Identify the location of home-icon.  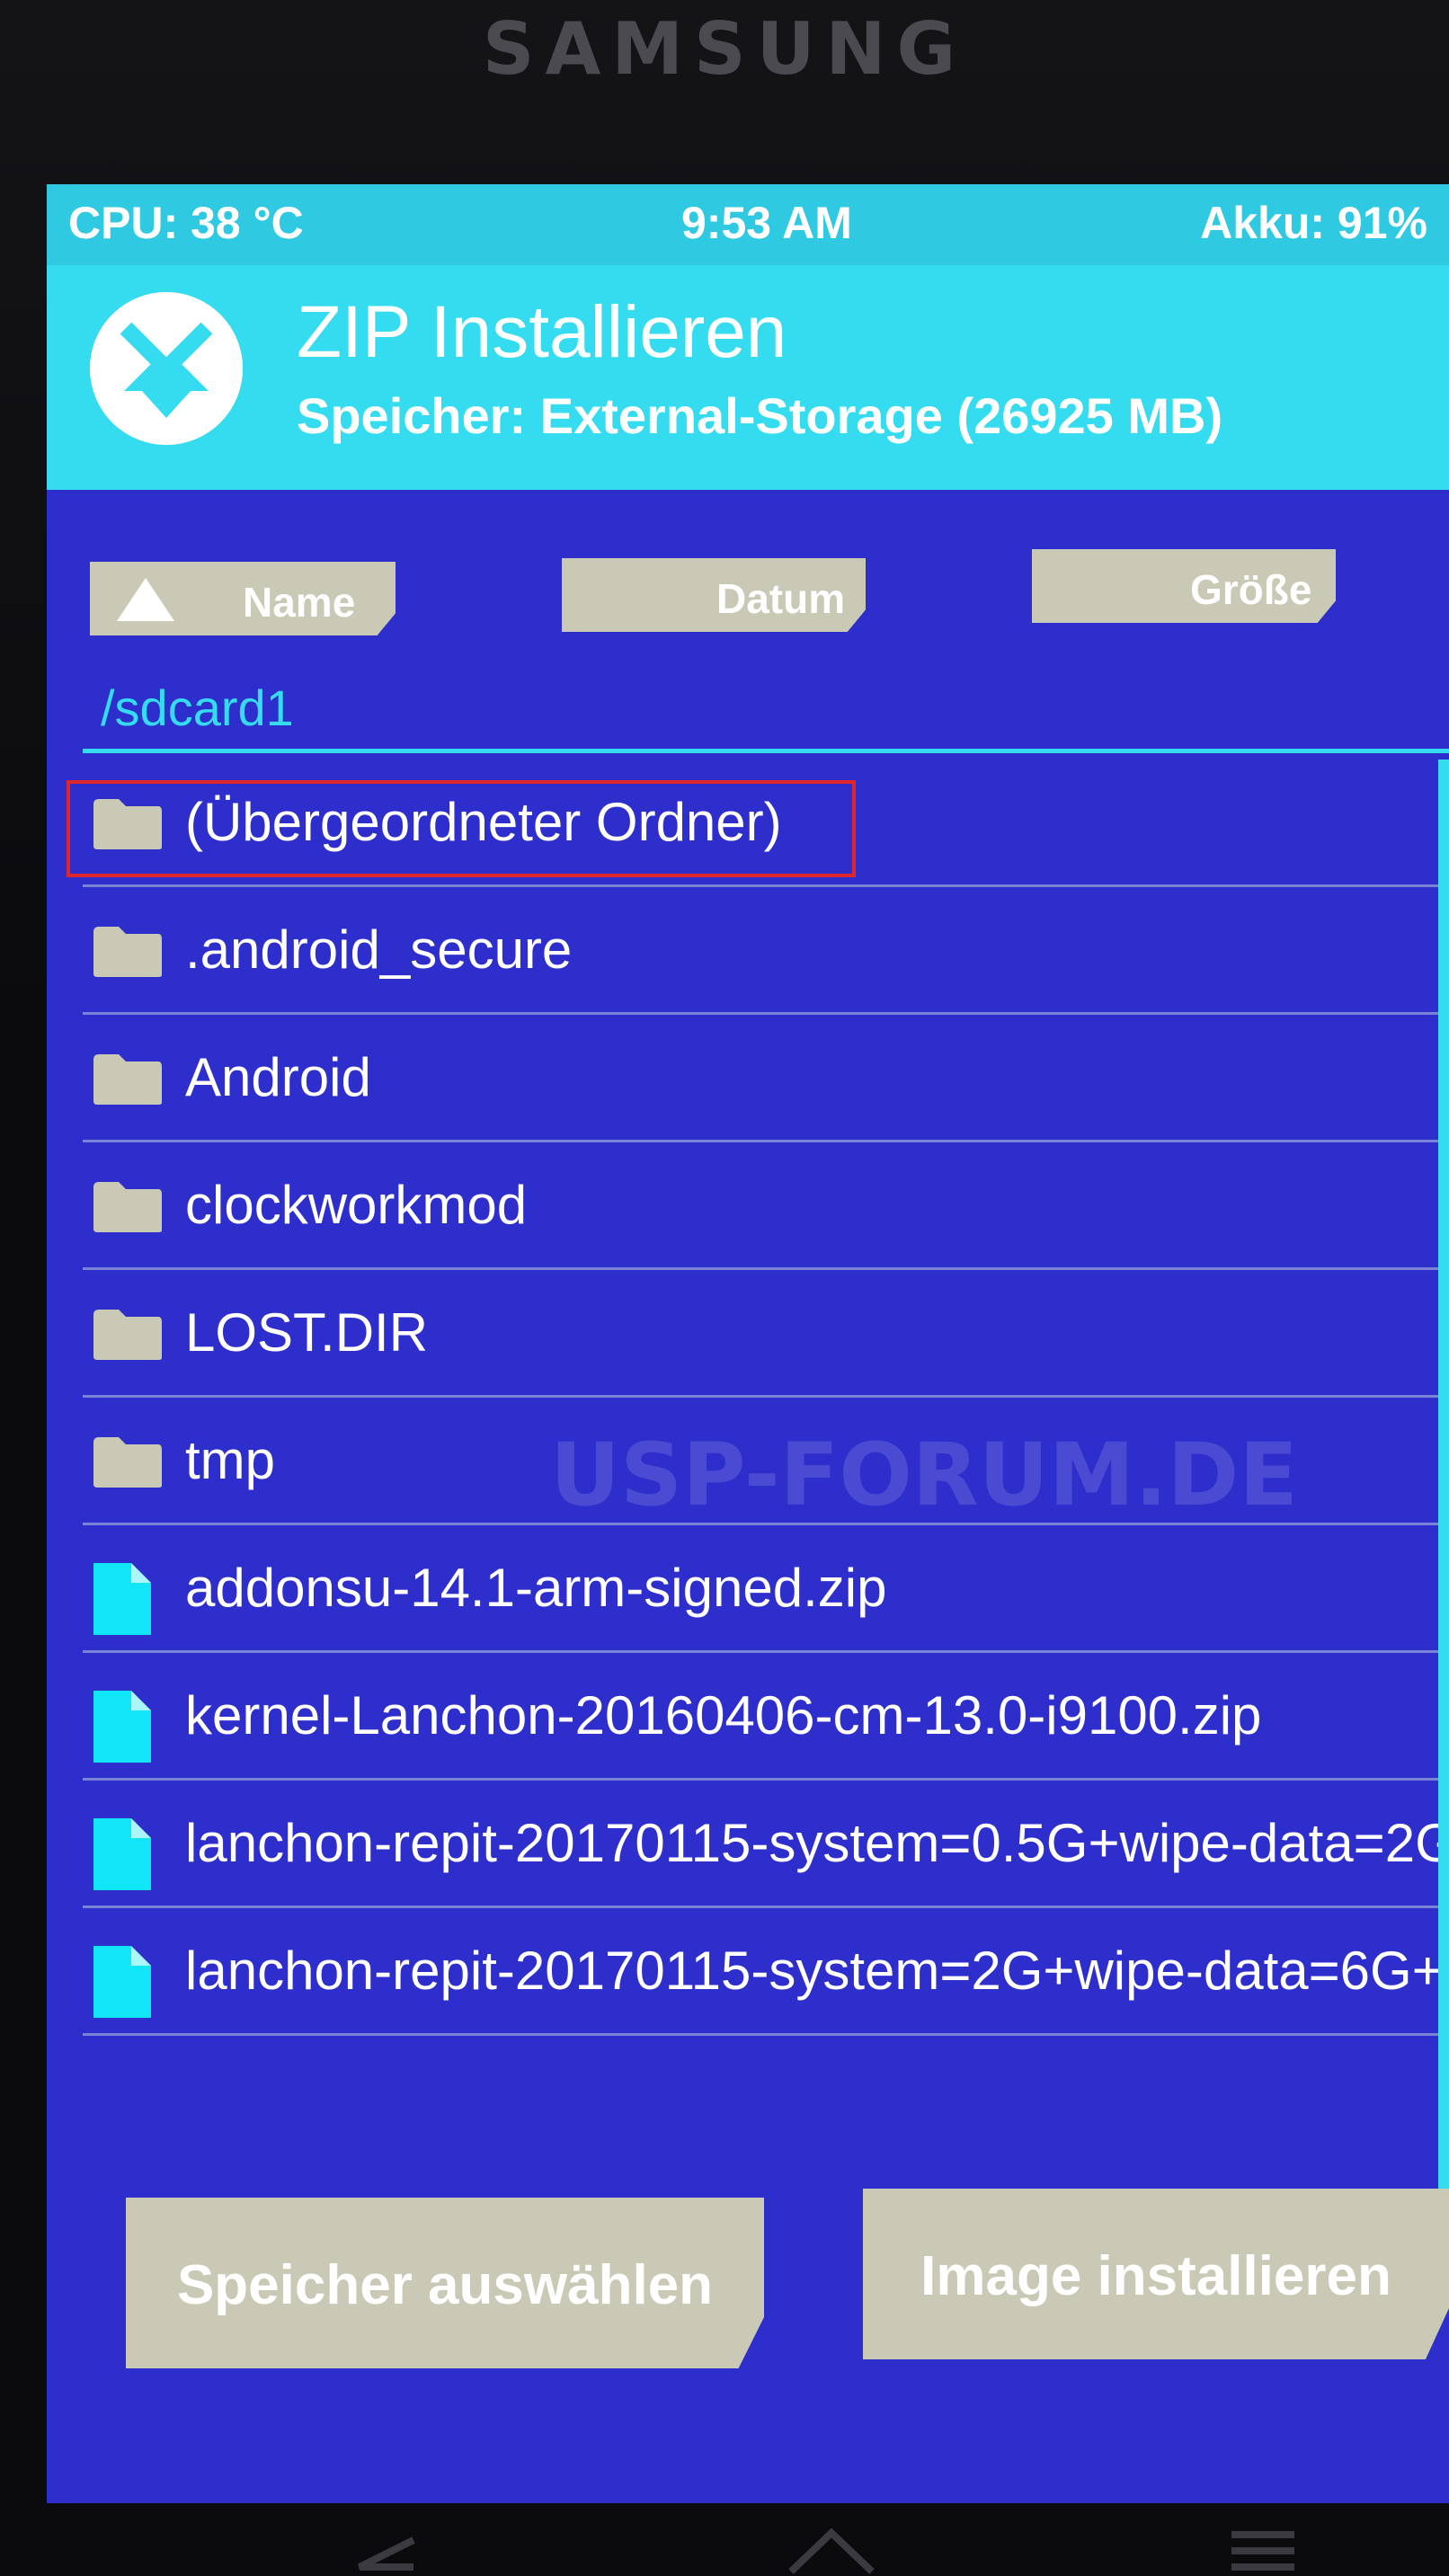
(831, 2549).